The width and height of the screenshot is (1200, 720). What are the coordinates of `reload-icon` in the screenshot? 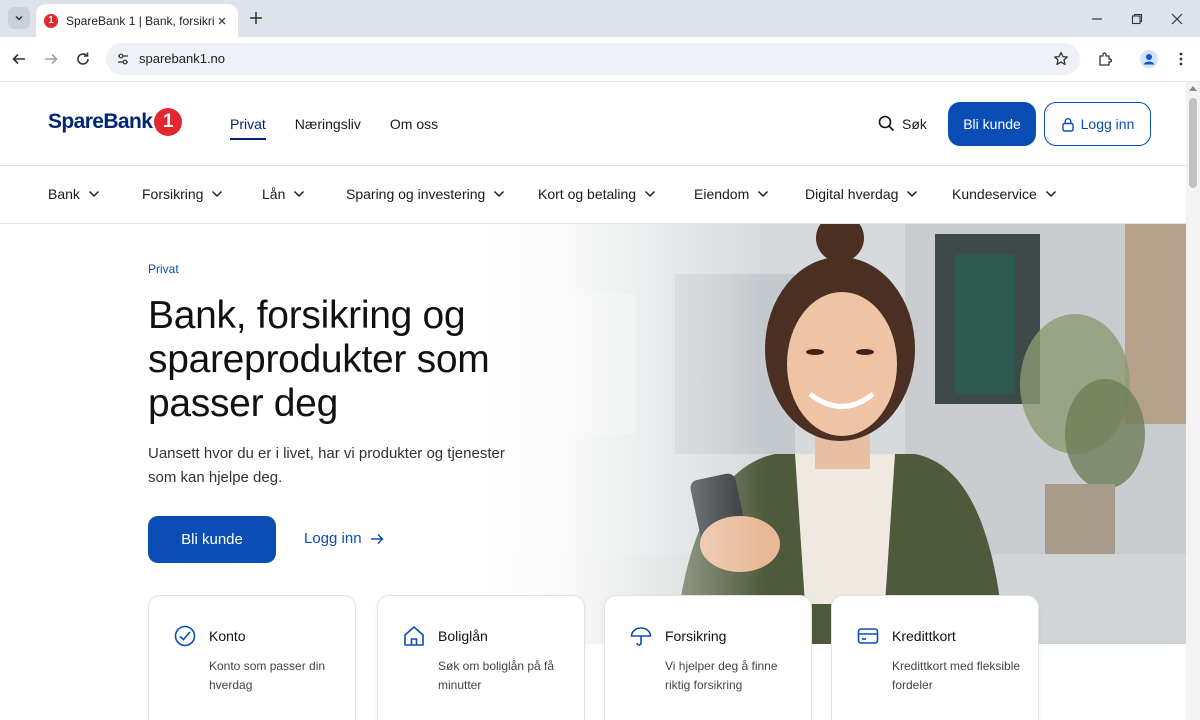 It's located at (83, 59).